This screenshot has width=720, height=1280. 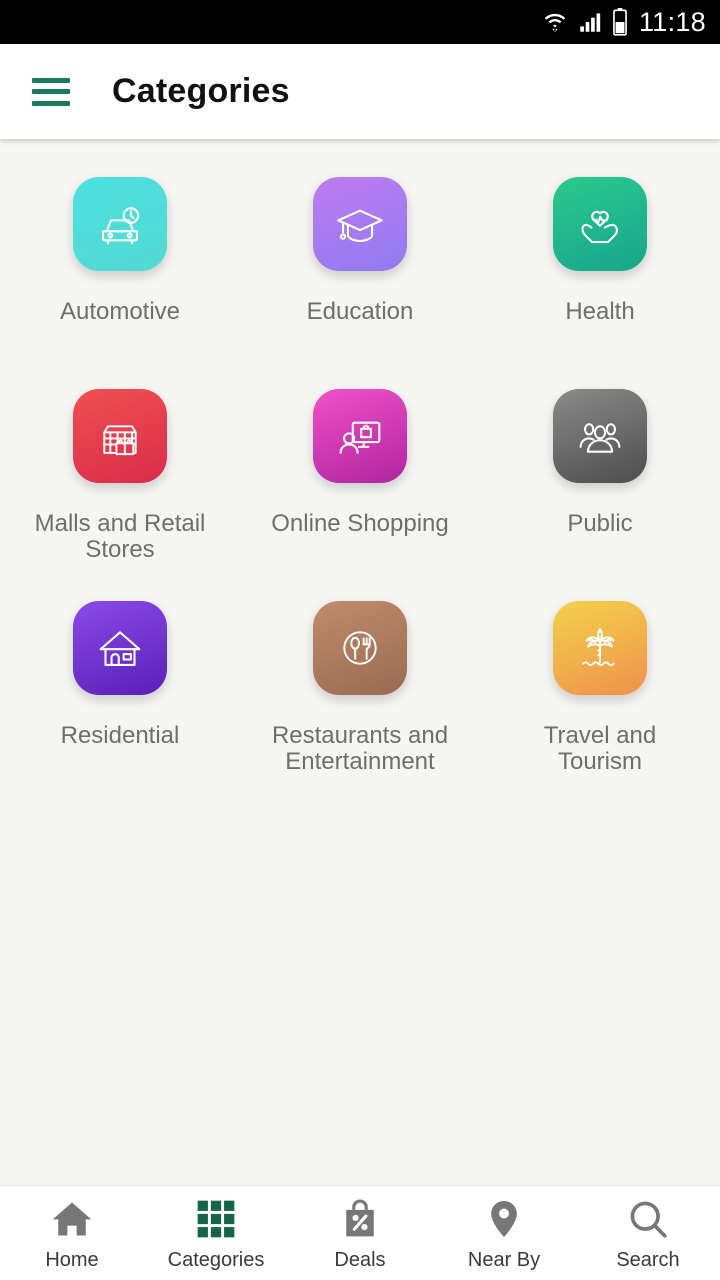 I want to click on online-shopping-monitor-icon, so click(x=360, y=437).